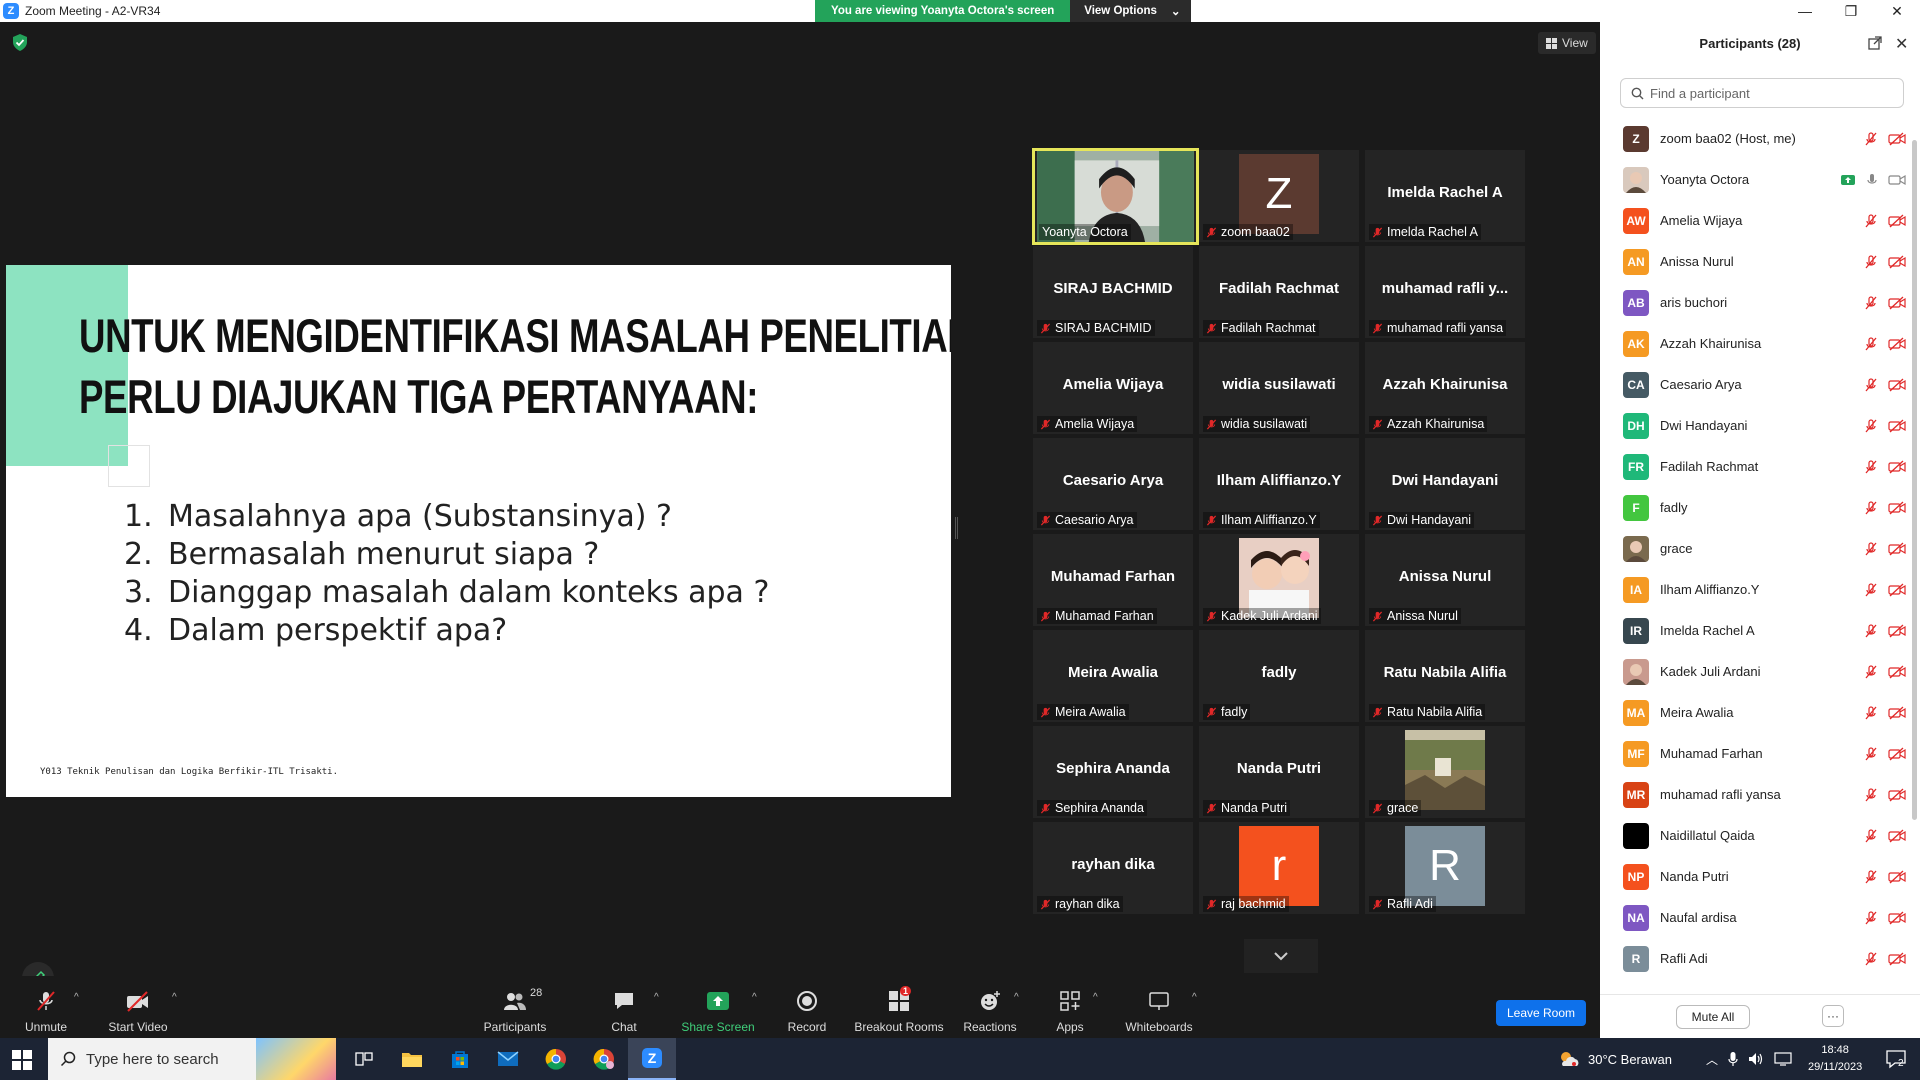 This screenshot has width=1920, height=1080. What do you see at coordinates (1756, 794) in the screenshot?
I see `participant-row: MR muhamad rafli yansa` at bounding box center [1756, 794].